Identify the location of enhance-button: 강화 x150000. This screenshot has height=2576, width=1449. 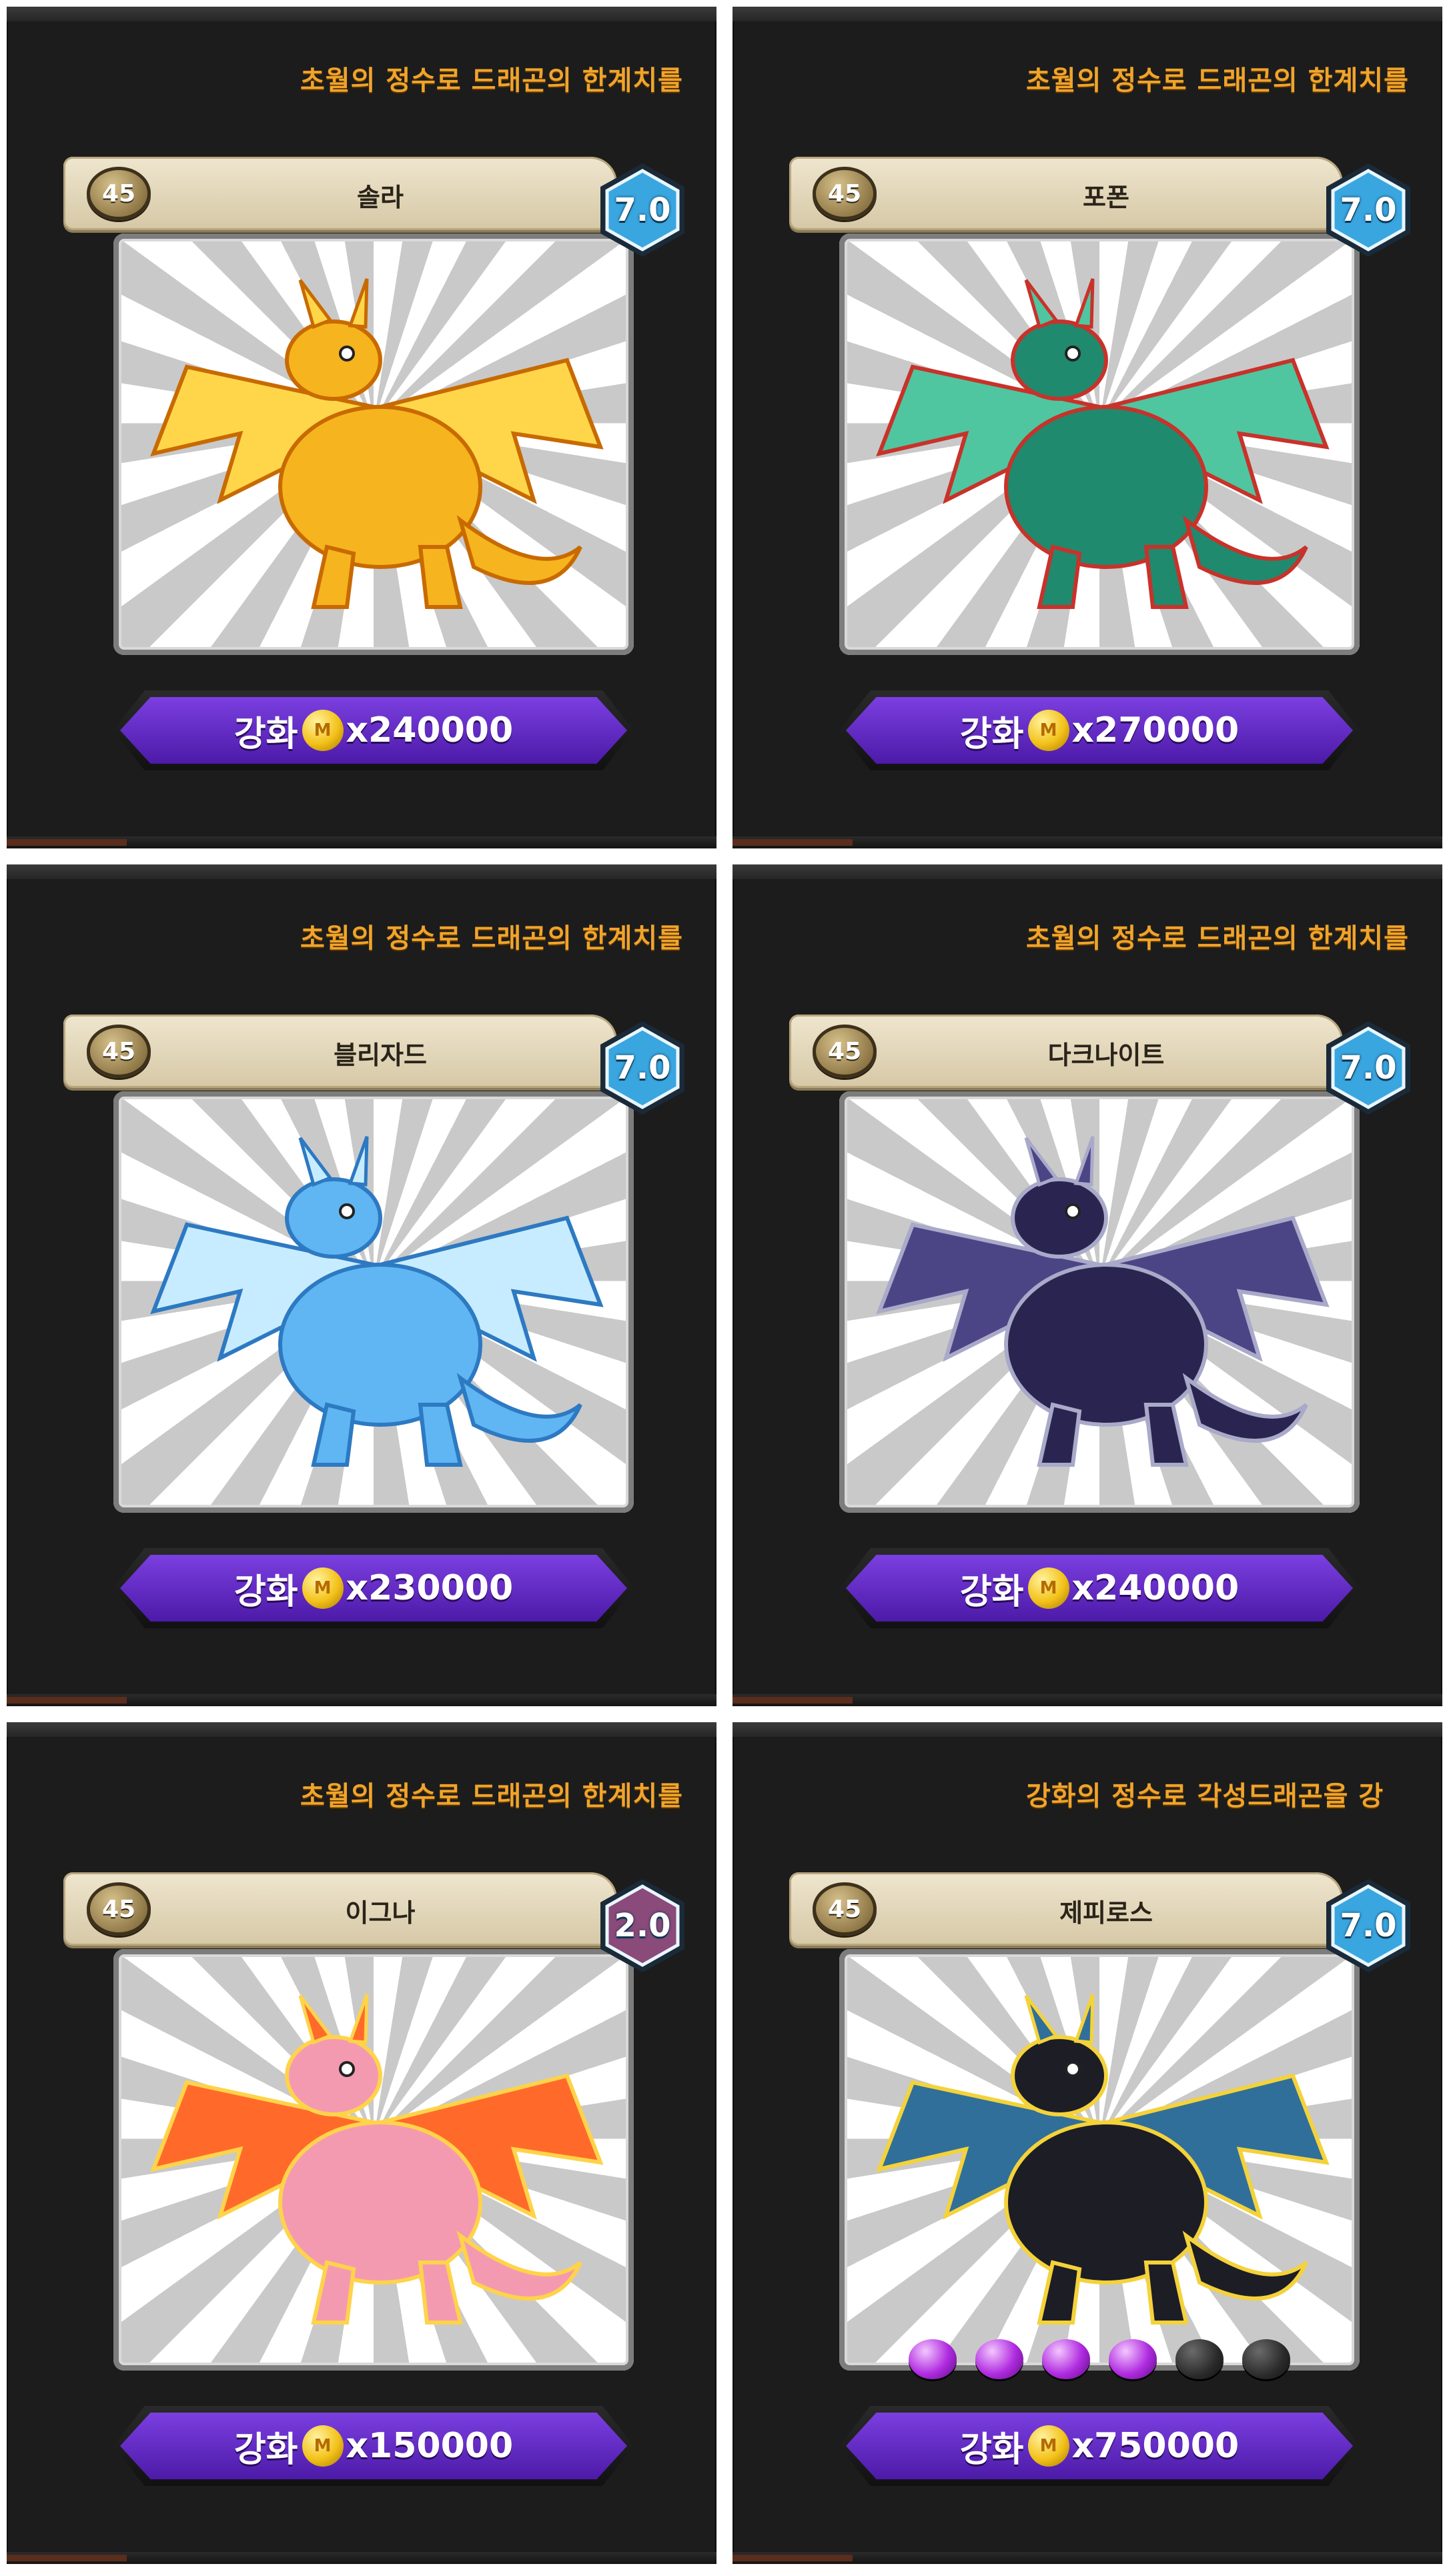
(373, 2446).